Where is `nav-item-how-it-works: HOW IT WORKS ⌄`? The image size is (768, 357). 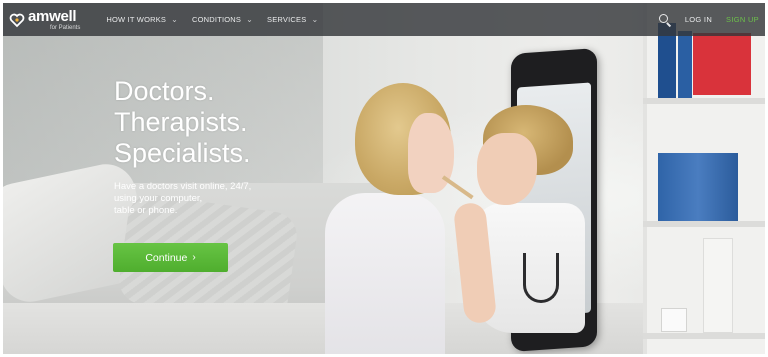
nav-item-how-it-works: HOW IT WORKS ⌄ is located at coordinates (142, 19).